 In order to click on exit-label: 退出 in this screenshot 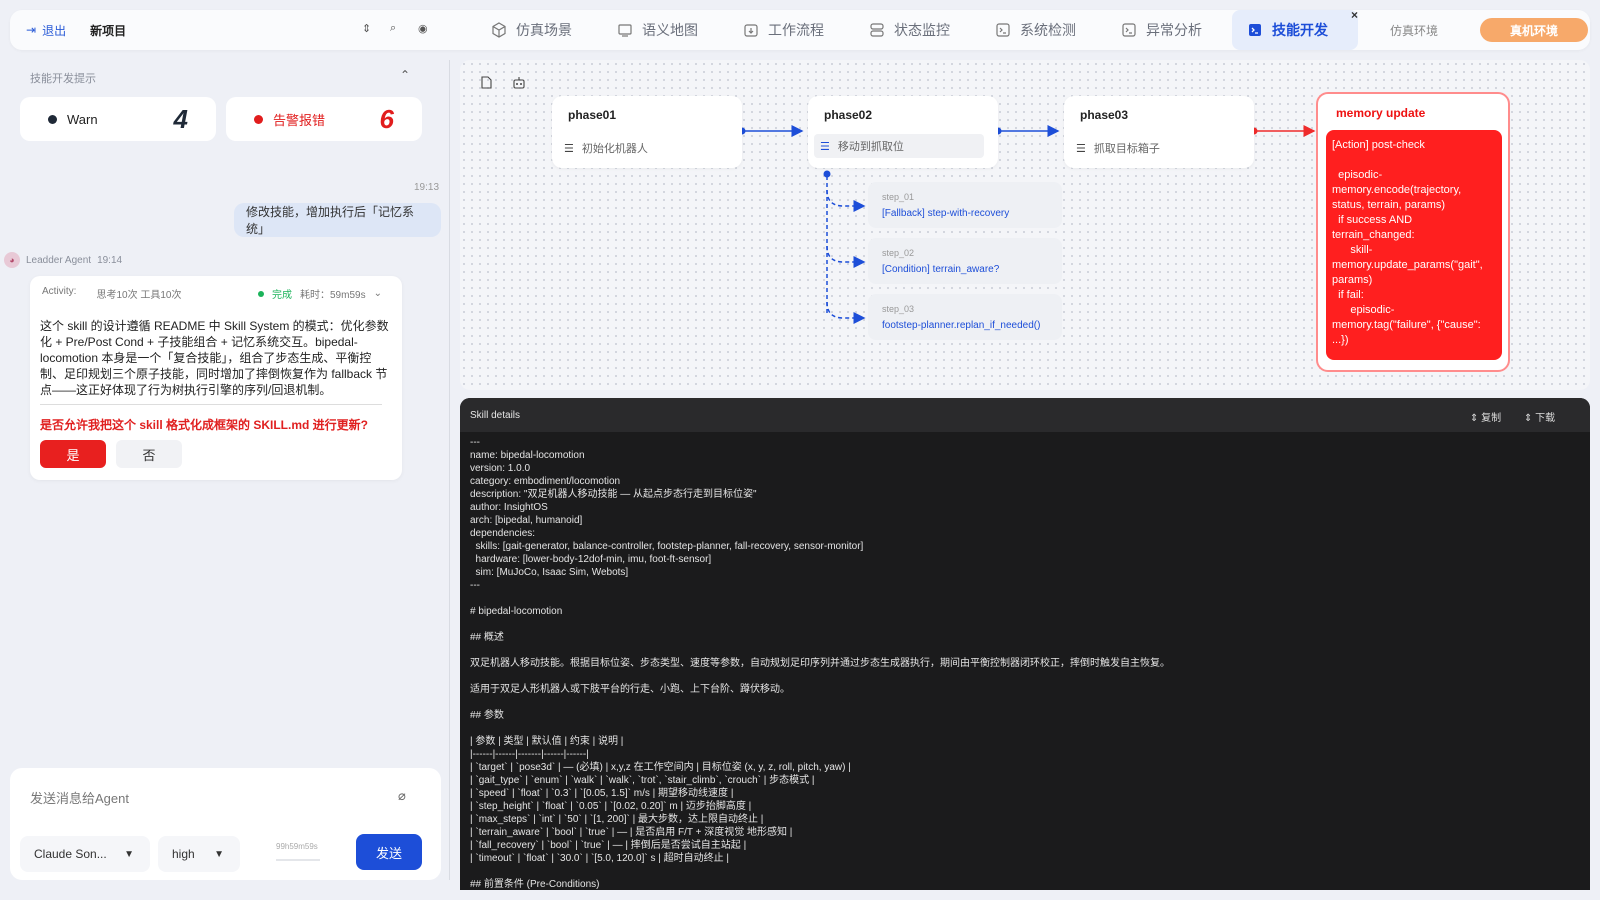, I will do `click(54, 30)`.